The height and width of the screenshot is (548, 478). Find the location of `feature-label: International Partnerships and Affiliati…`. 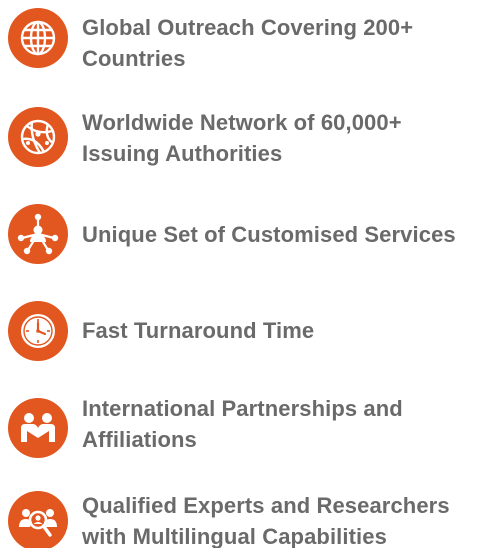

feature-label: International Partnerships and Affiliati… is located at coordinates (279, 424).